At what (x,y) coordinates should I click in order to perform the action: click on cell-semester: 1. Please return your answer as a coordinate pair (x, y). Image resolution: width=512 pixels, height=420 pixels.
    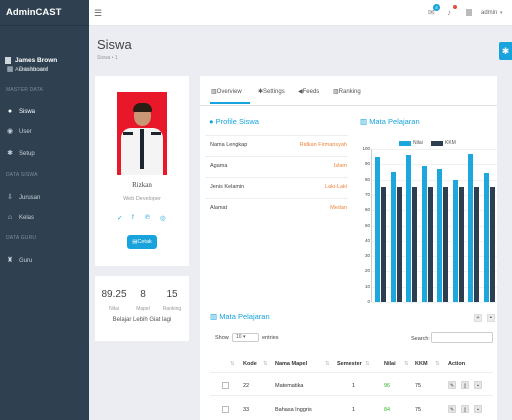
    Looking at the image, I should click on (354, 410).